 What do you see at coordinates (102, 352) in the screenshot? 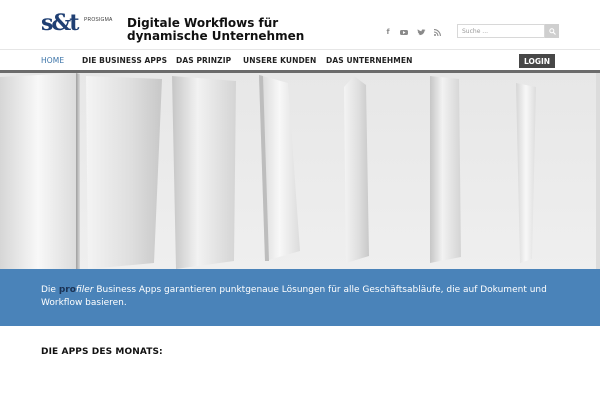
I see `apps-of-month-heading: DIE APPS DES MONATS:` at bounding box center [102, 352].